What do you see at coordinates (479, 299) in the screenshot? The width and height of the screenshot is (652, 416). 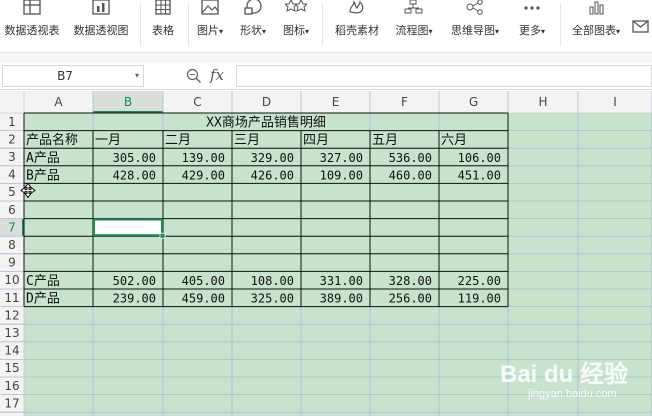 I see `value-cell: 119.00` at bounding box center [479, 299].